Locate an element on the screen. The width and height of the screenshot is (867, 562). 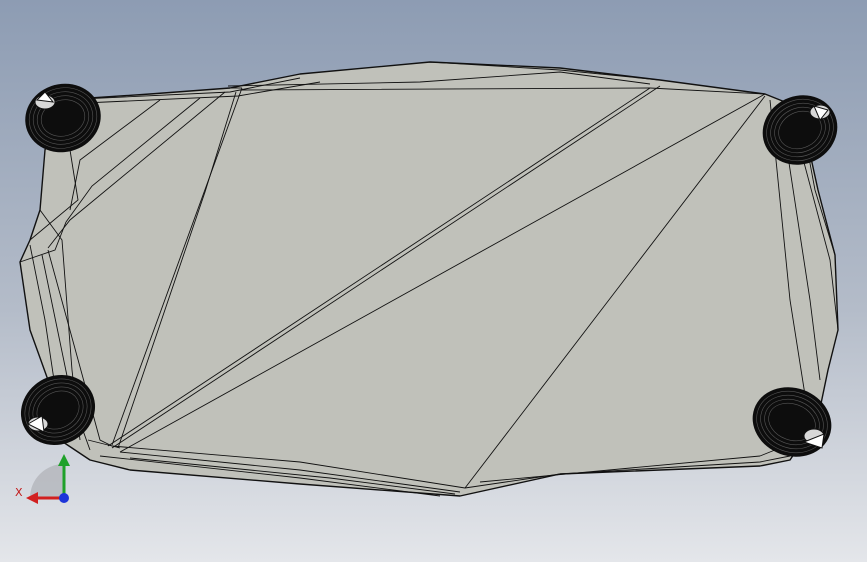
triad-plane-icon is located at coordinates (47, 481).